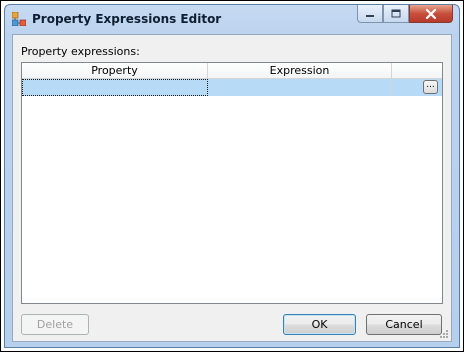  I want to click on close-button, so click(431, 14).